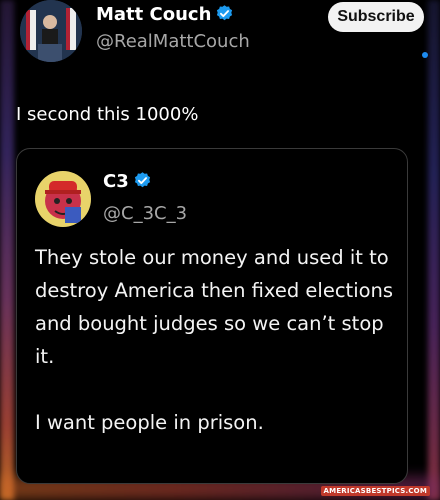 The width and height of the screenshot is (440, 500). I want to click on quoted-avatar-image, so click(63, 199).